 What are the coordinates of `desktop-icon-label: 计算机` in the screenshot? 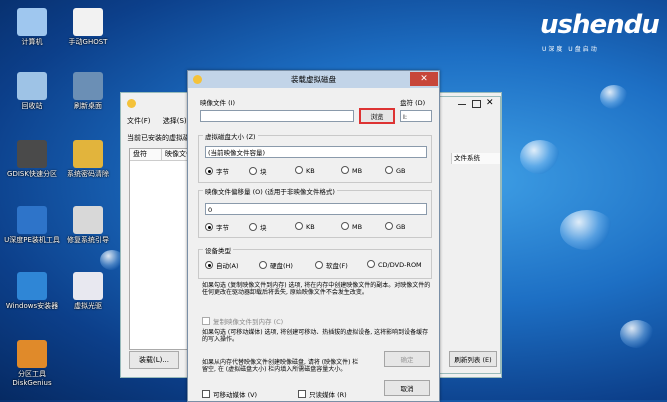 It's located at (32, 42).